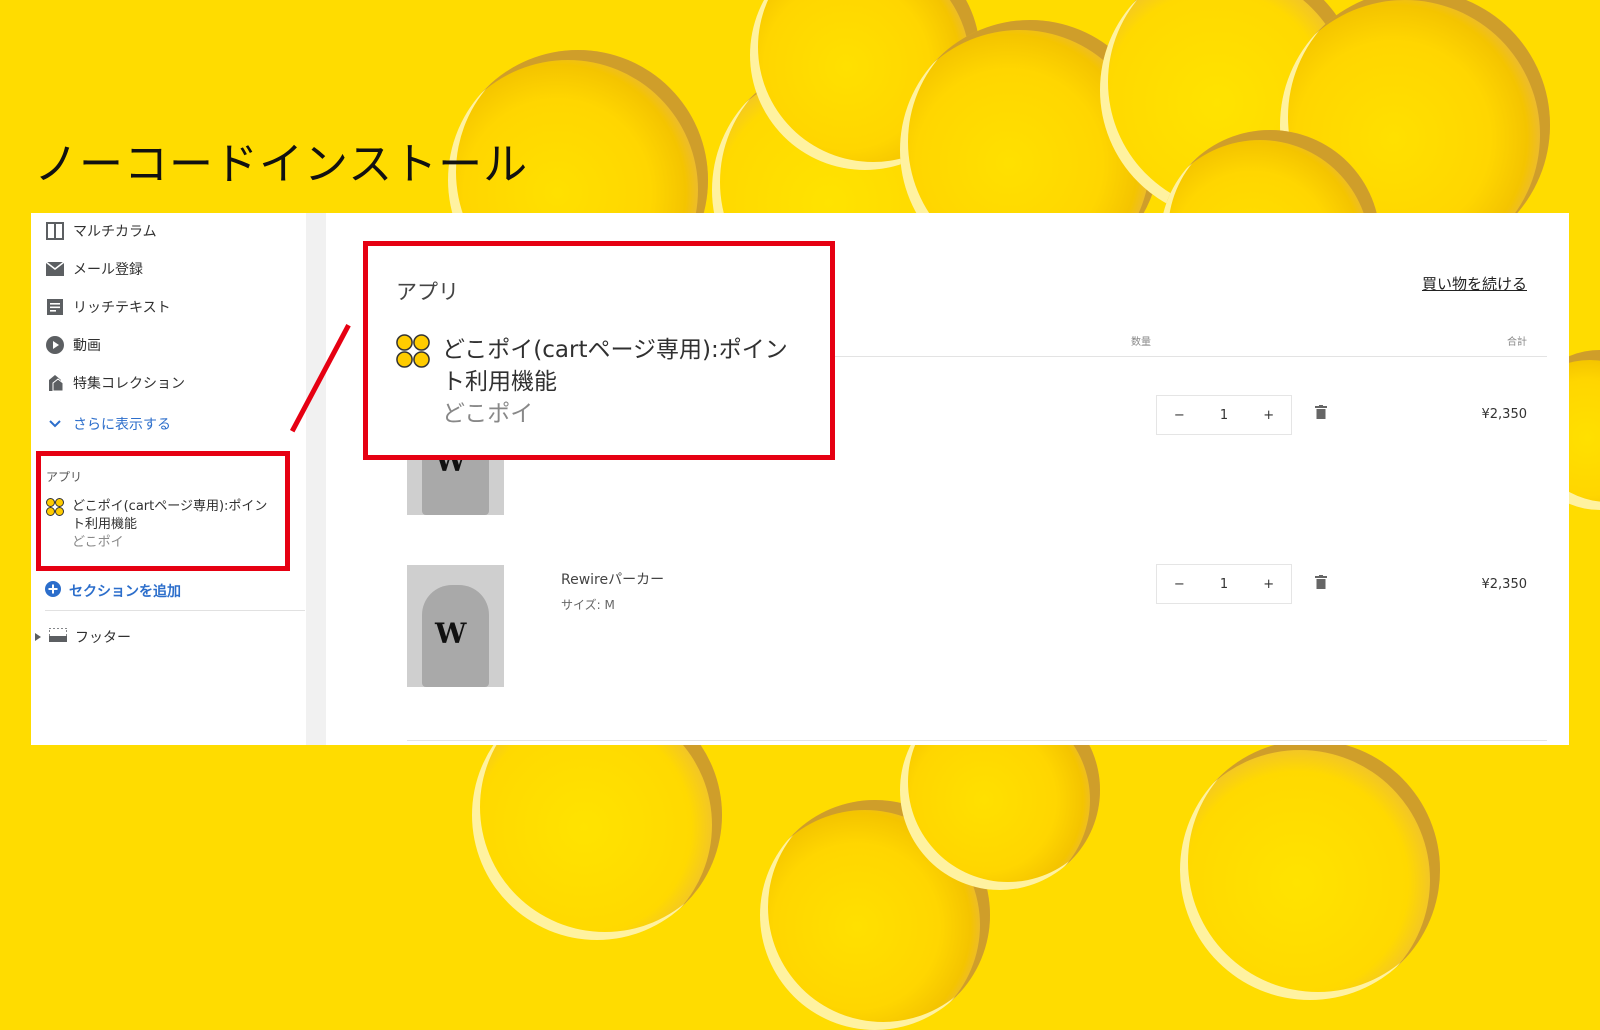 Image resolution: width=1600 pixels, height=1030 pixels. What do you see at coordinates (588, 605) in the screenshot?
I see `product-size: サイズ: M` at bounding box center [588, 605].